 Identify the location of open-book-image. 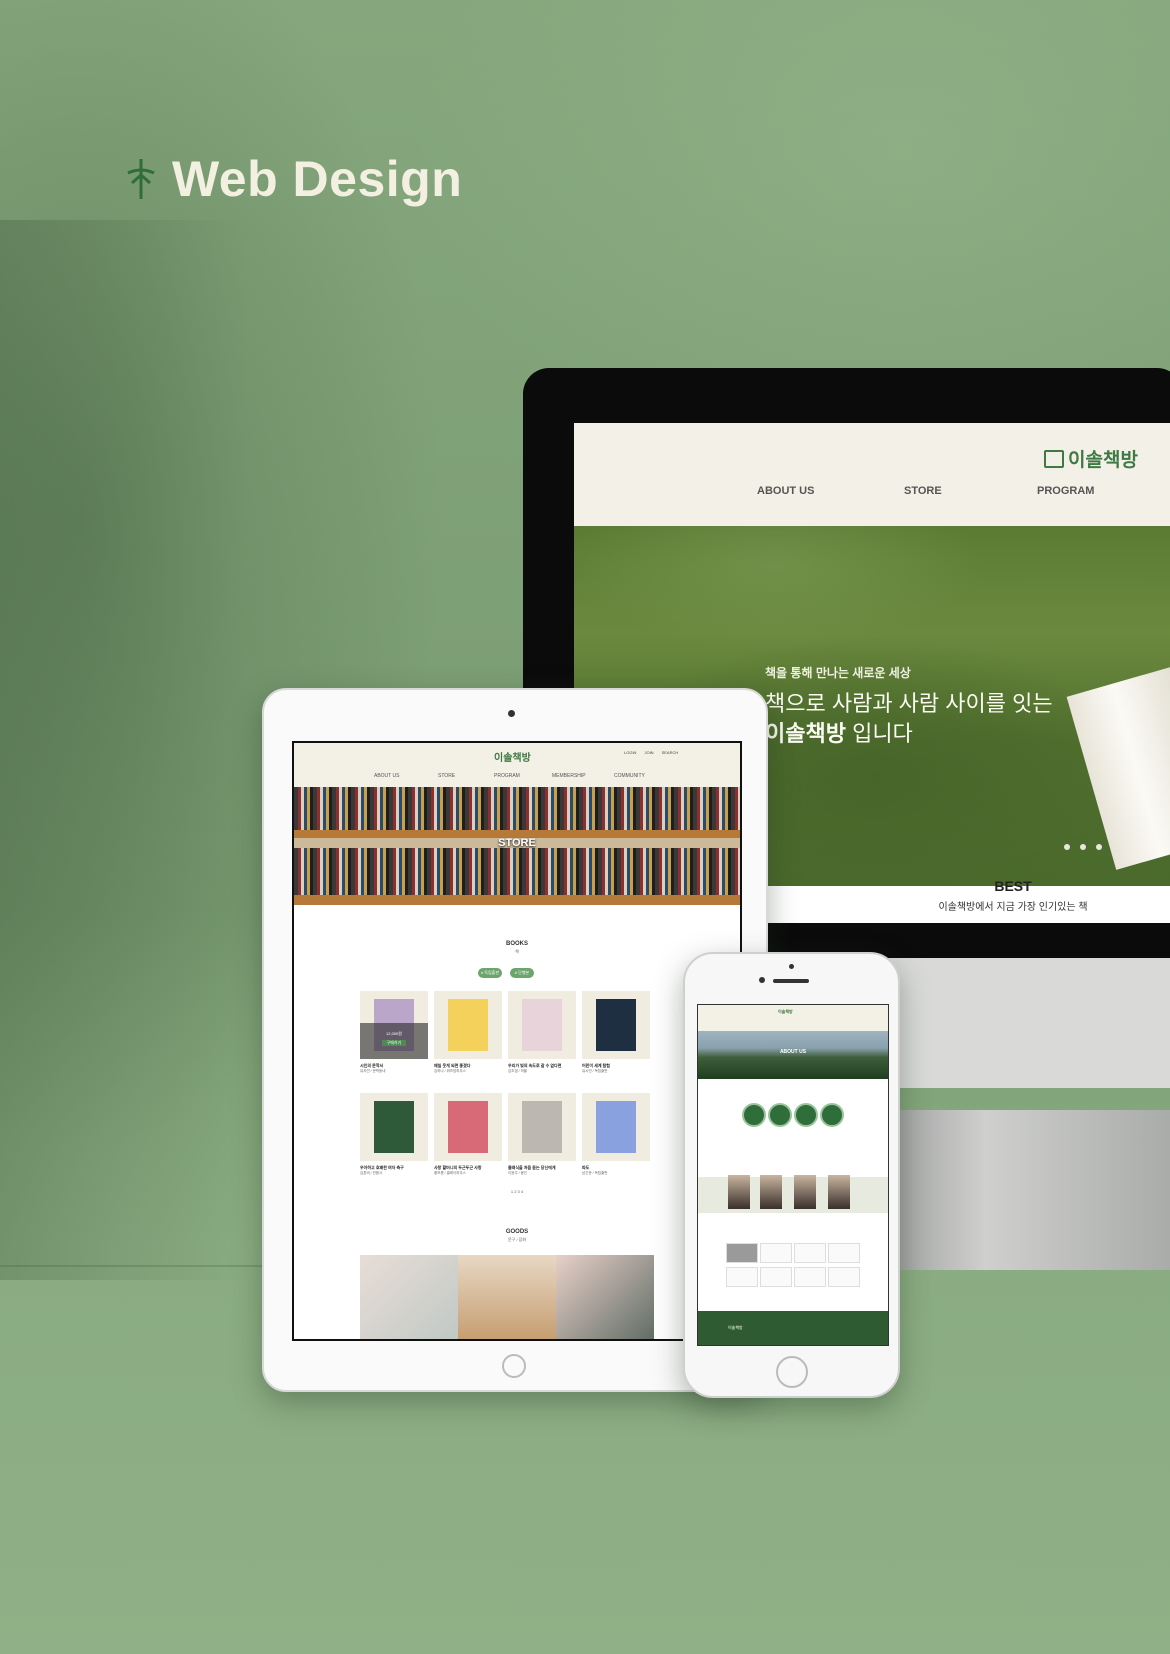
(1118, 766).